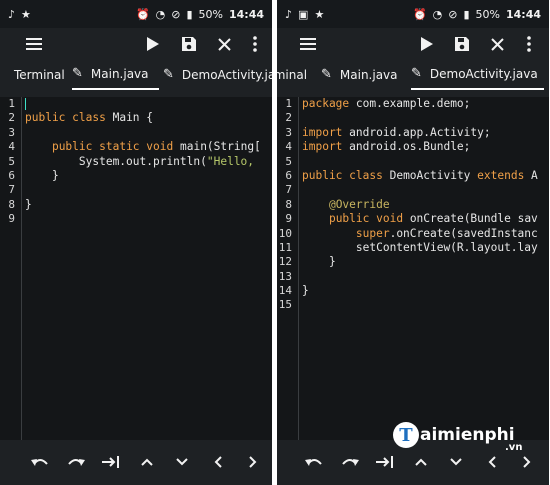 The image size is (550, 485). I want to click on keyword: class, so click(366, 175).